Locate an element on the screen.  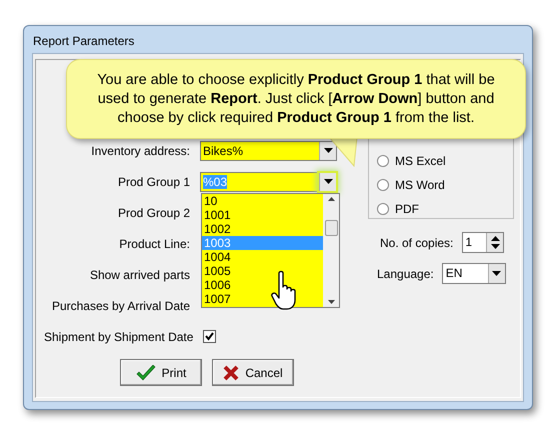
window-title: Report Parameters is located at coordinates (84, 41).